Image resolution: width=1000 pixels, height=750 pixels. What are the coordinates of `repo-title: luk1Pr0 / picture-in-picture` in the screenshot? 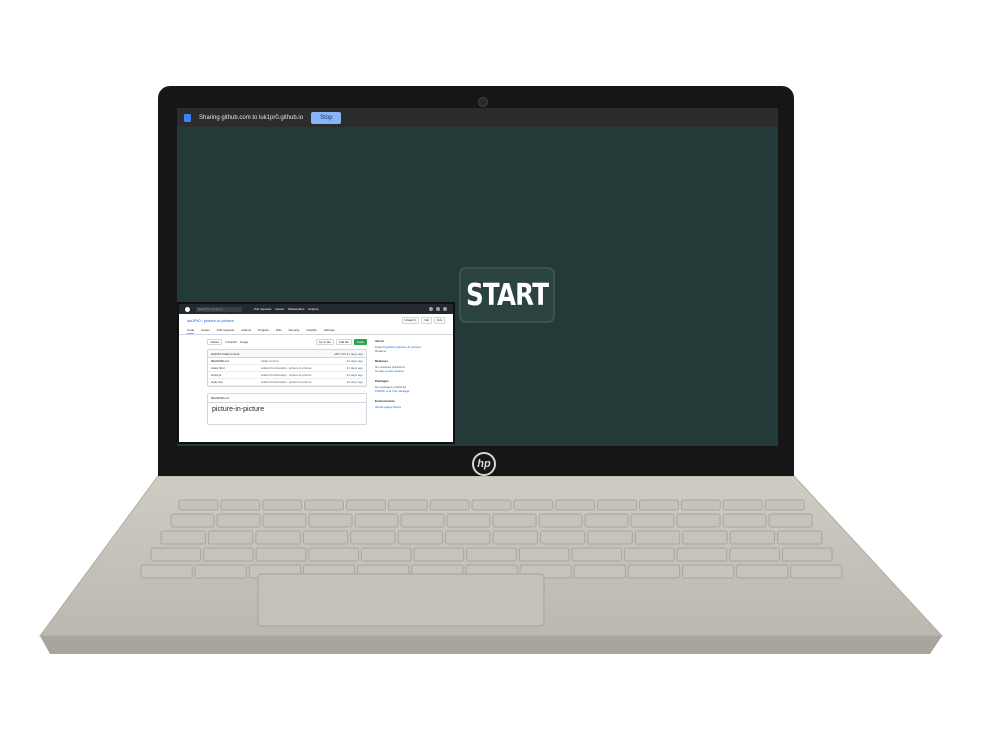 It's located at (210, 320).